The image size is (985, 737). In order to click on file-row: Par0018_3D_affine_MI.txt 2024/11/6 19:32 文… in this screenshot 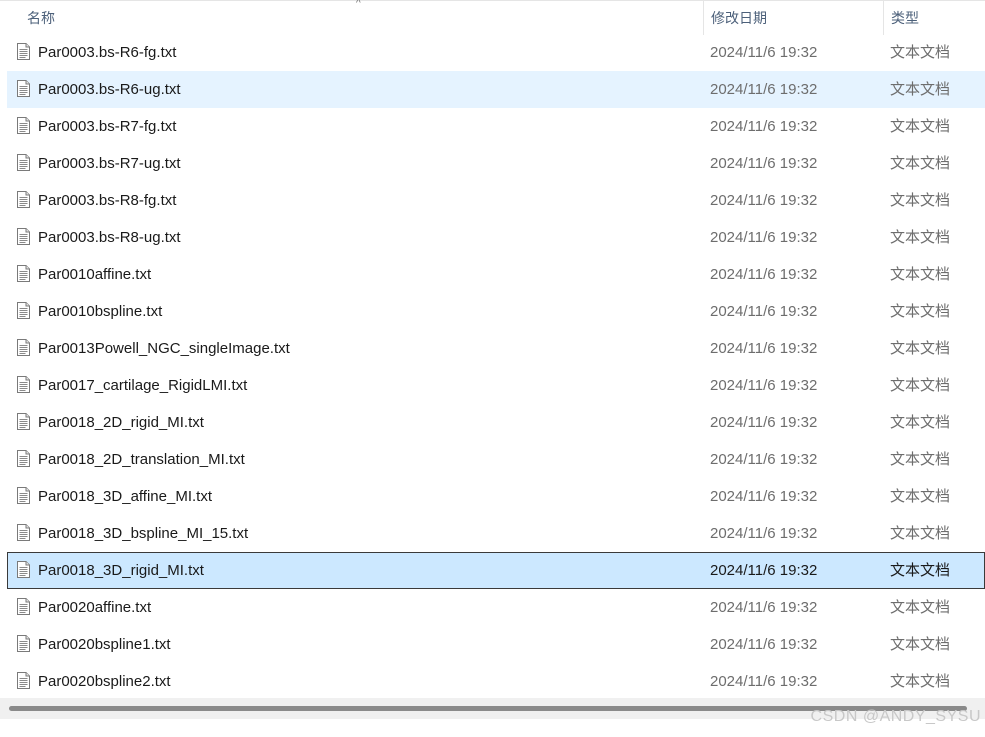, I will do `click(496, 496)`.